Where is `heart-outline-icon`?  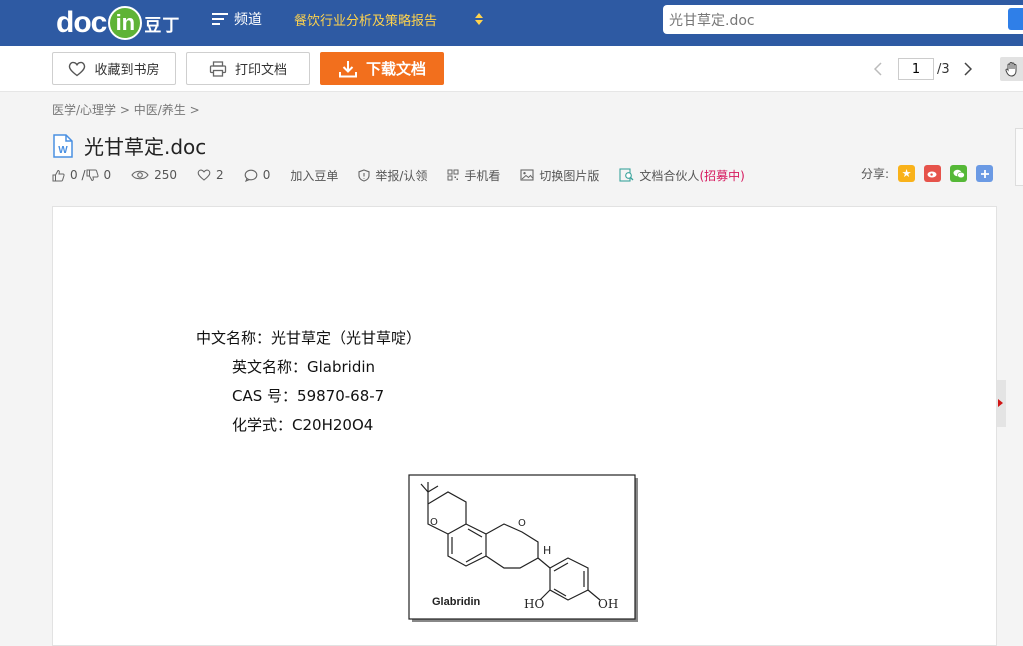
heart-outline-icon is located at coordinates (204, 175).